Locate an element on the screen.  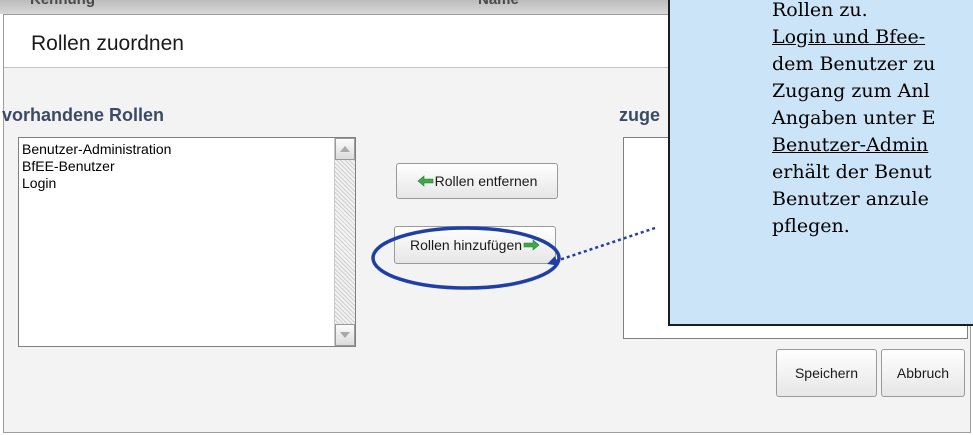
dotted-arrow is located at coordinates (601, 246).